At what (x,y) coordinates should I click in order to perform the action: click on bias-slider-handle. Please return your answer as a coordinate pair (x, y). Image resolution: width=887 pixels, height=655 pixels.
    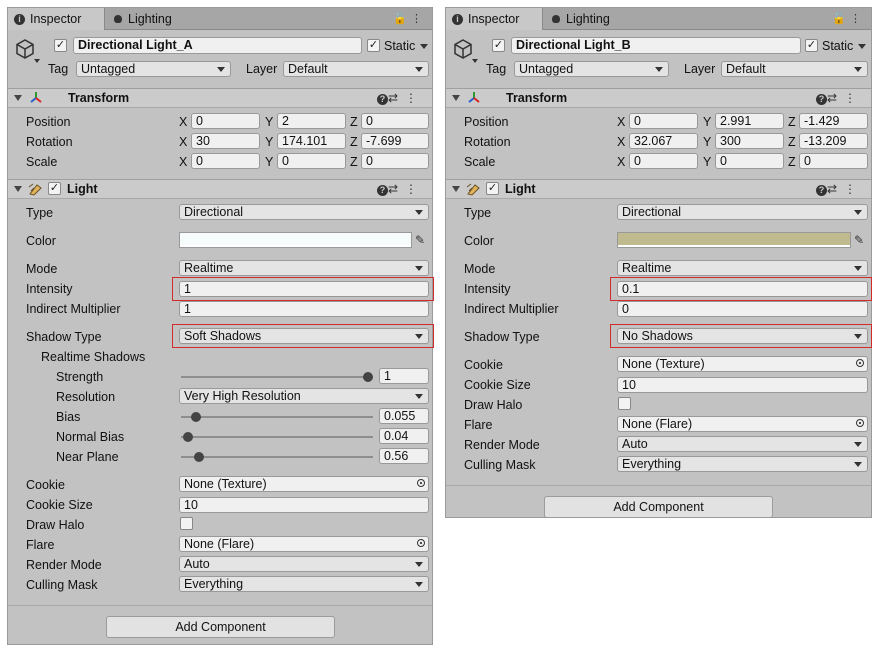
    Looking at the image, I should click on (196, 417).